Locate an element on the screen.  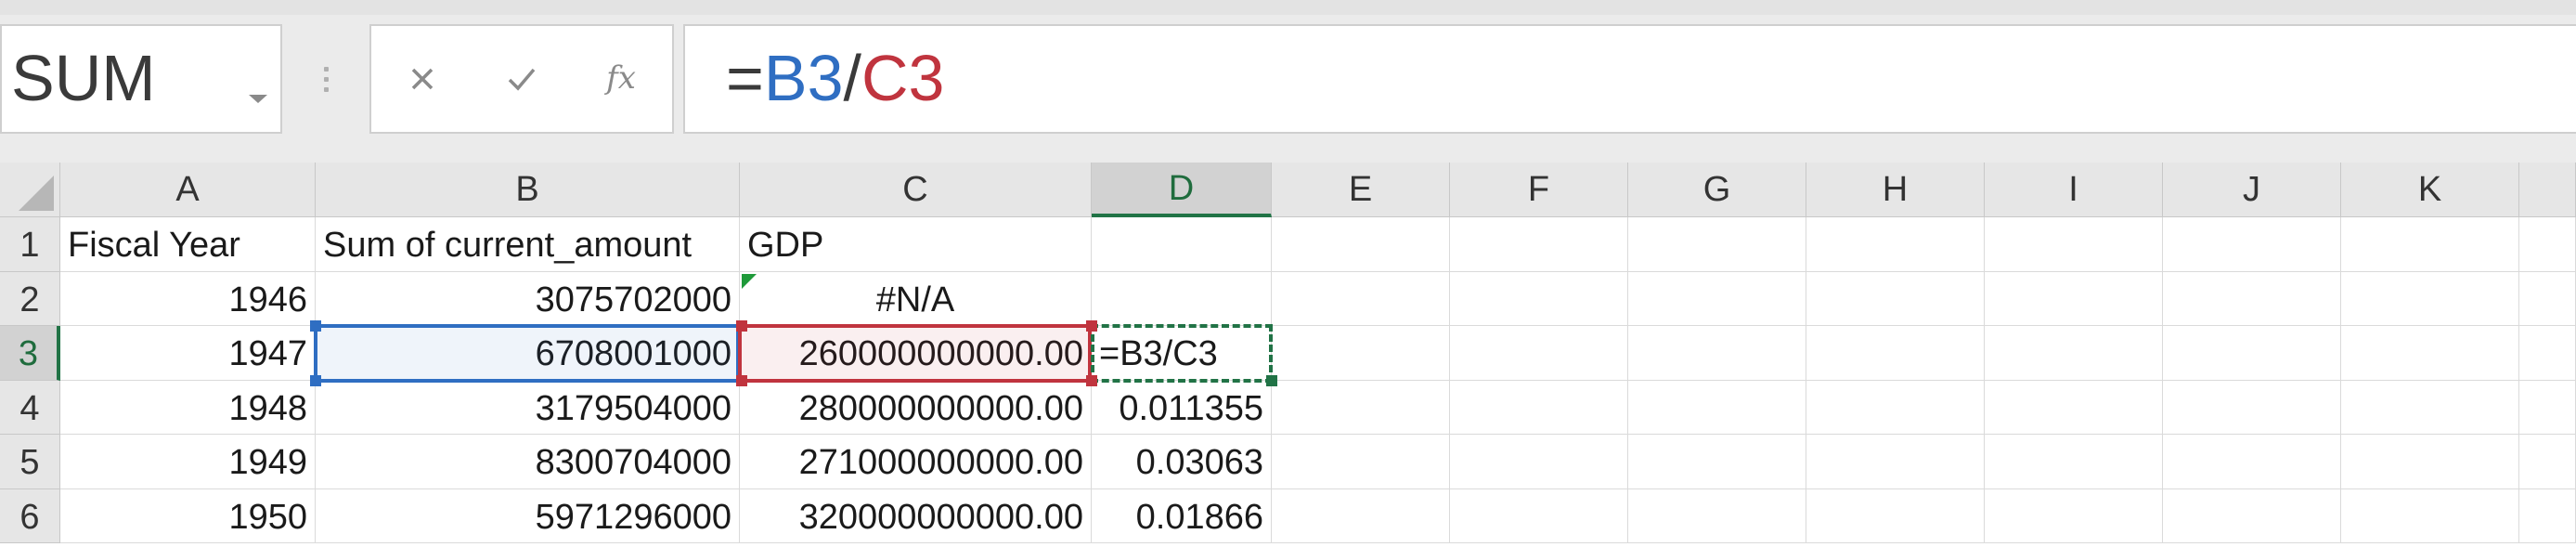
cell-c2: #N/A is located at coordinates (916, 298).